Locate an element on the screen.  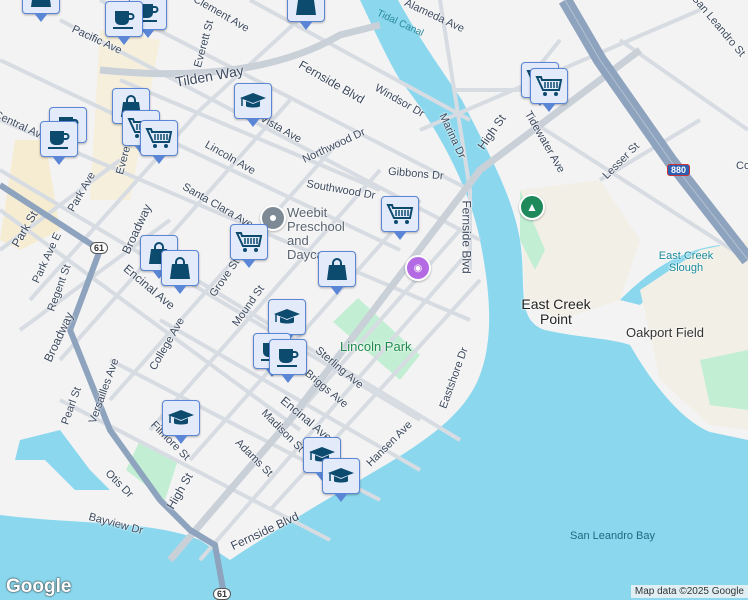
place-label-oakport-field: Oakport Field is located at coordinates (665, 332).